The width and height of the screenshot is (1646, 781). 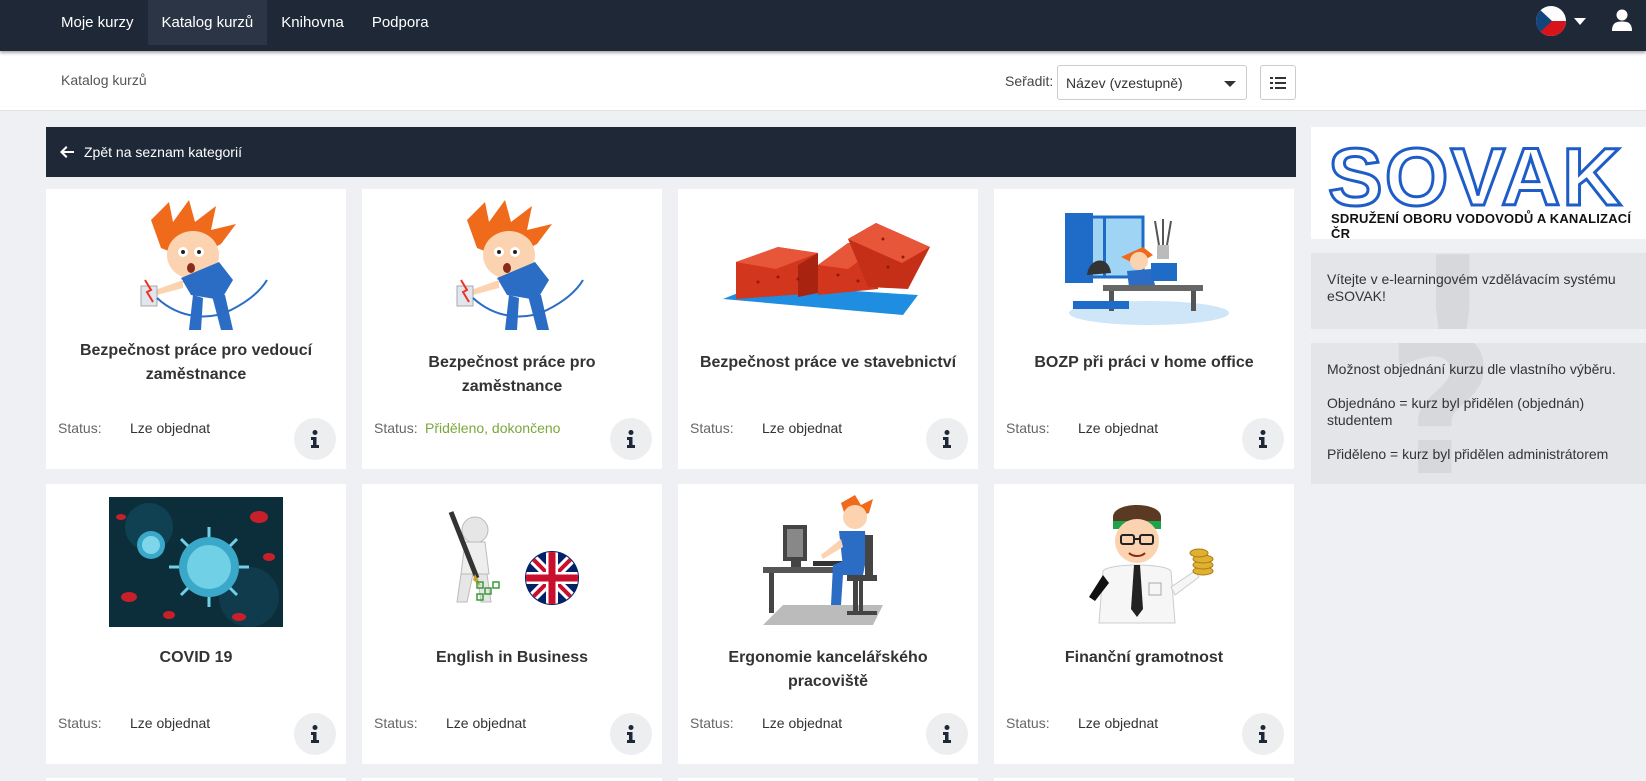 I want to click on logo-text: SOVAK, so click(x=1476, y=176).